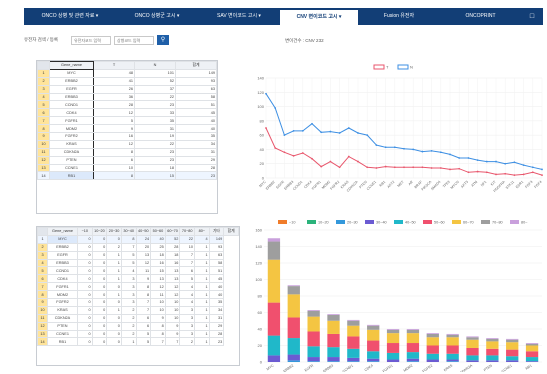  What do you see at coordinates (468, 223) in the screenshot?
I see `legend-label: 60~70` at bounding box center [468, 223].